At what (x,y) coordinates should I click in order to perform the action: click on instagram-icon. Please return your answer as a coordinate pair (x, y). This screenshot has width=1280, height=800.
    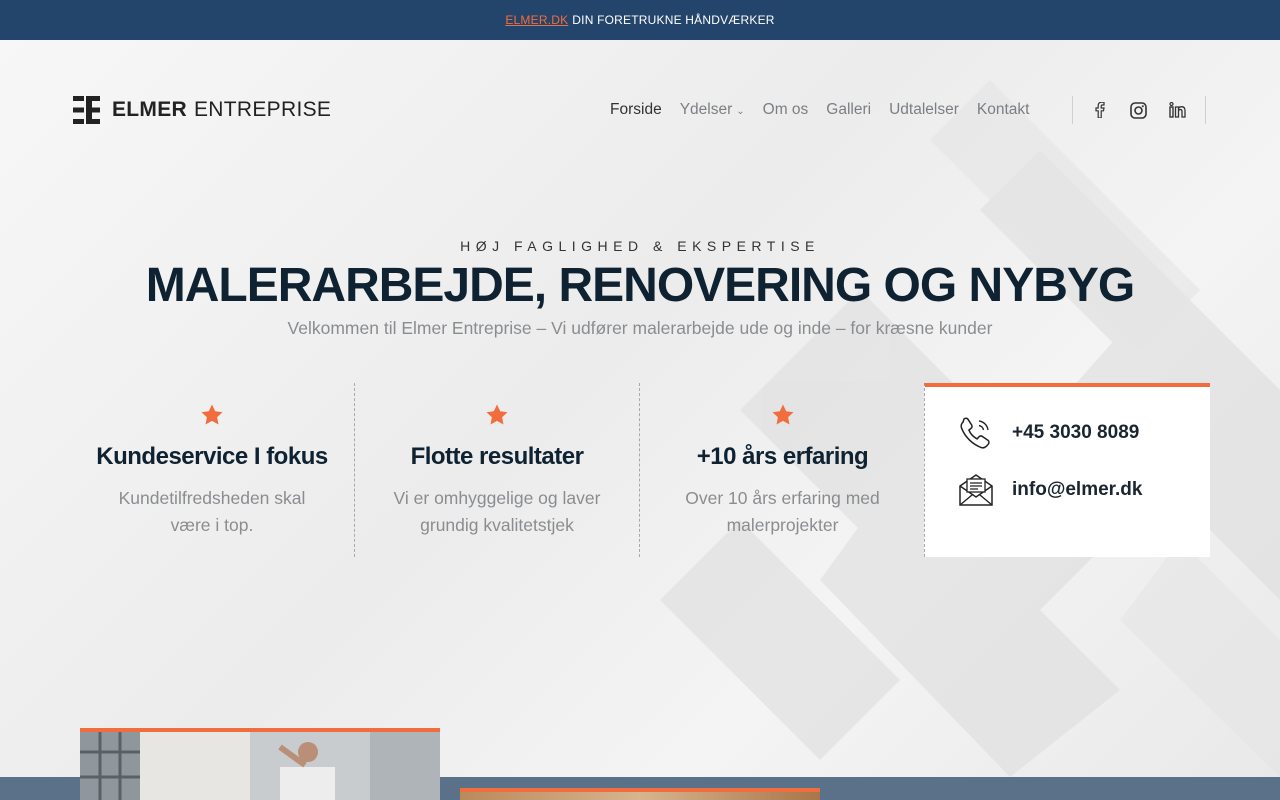
    Looking at the image, I should click on (1139, 110).